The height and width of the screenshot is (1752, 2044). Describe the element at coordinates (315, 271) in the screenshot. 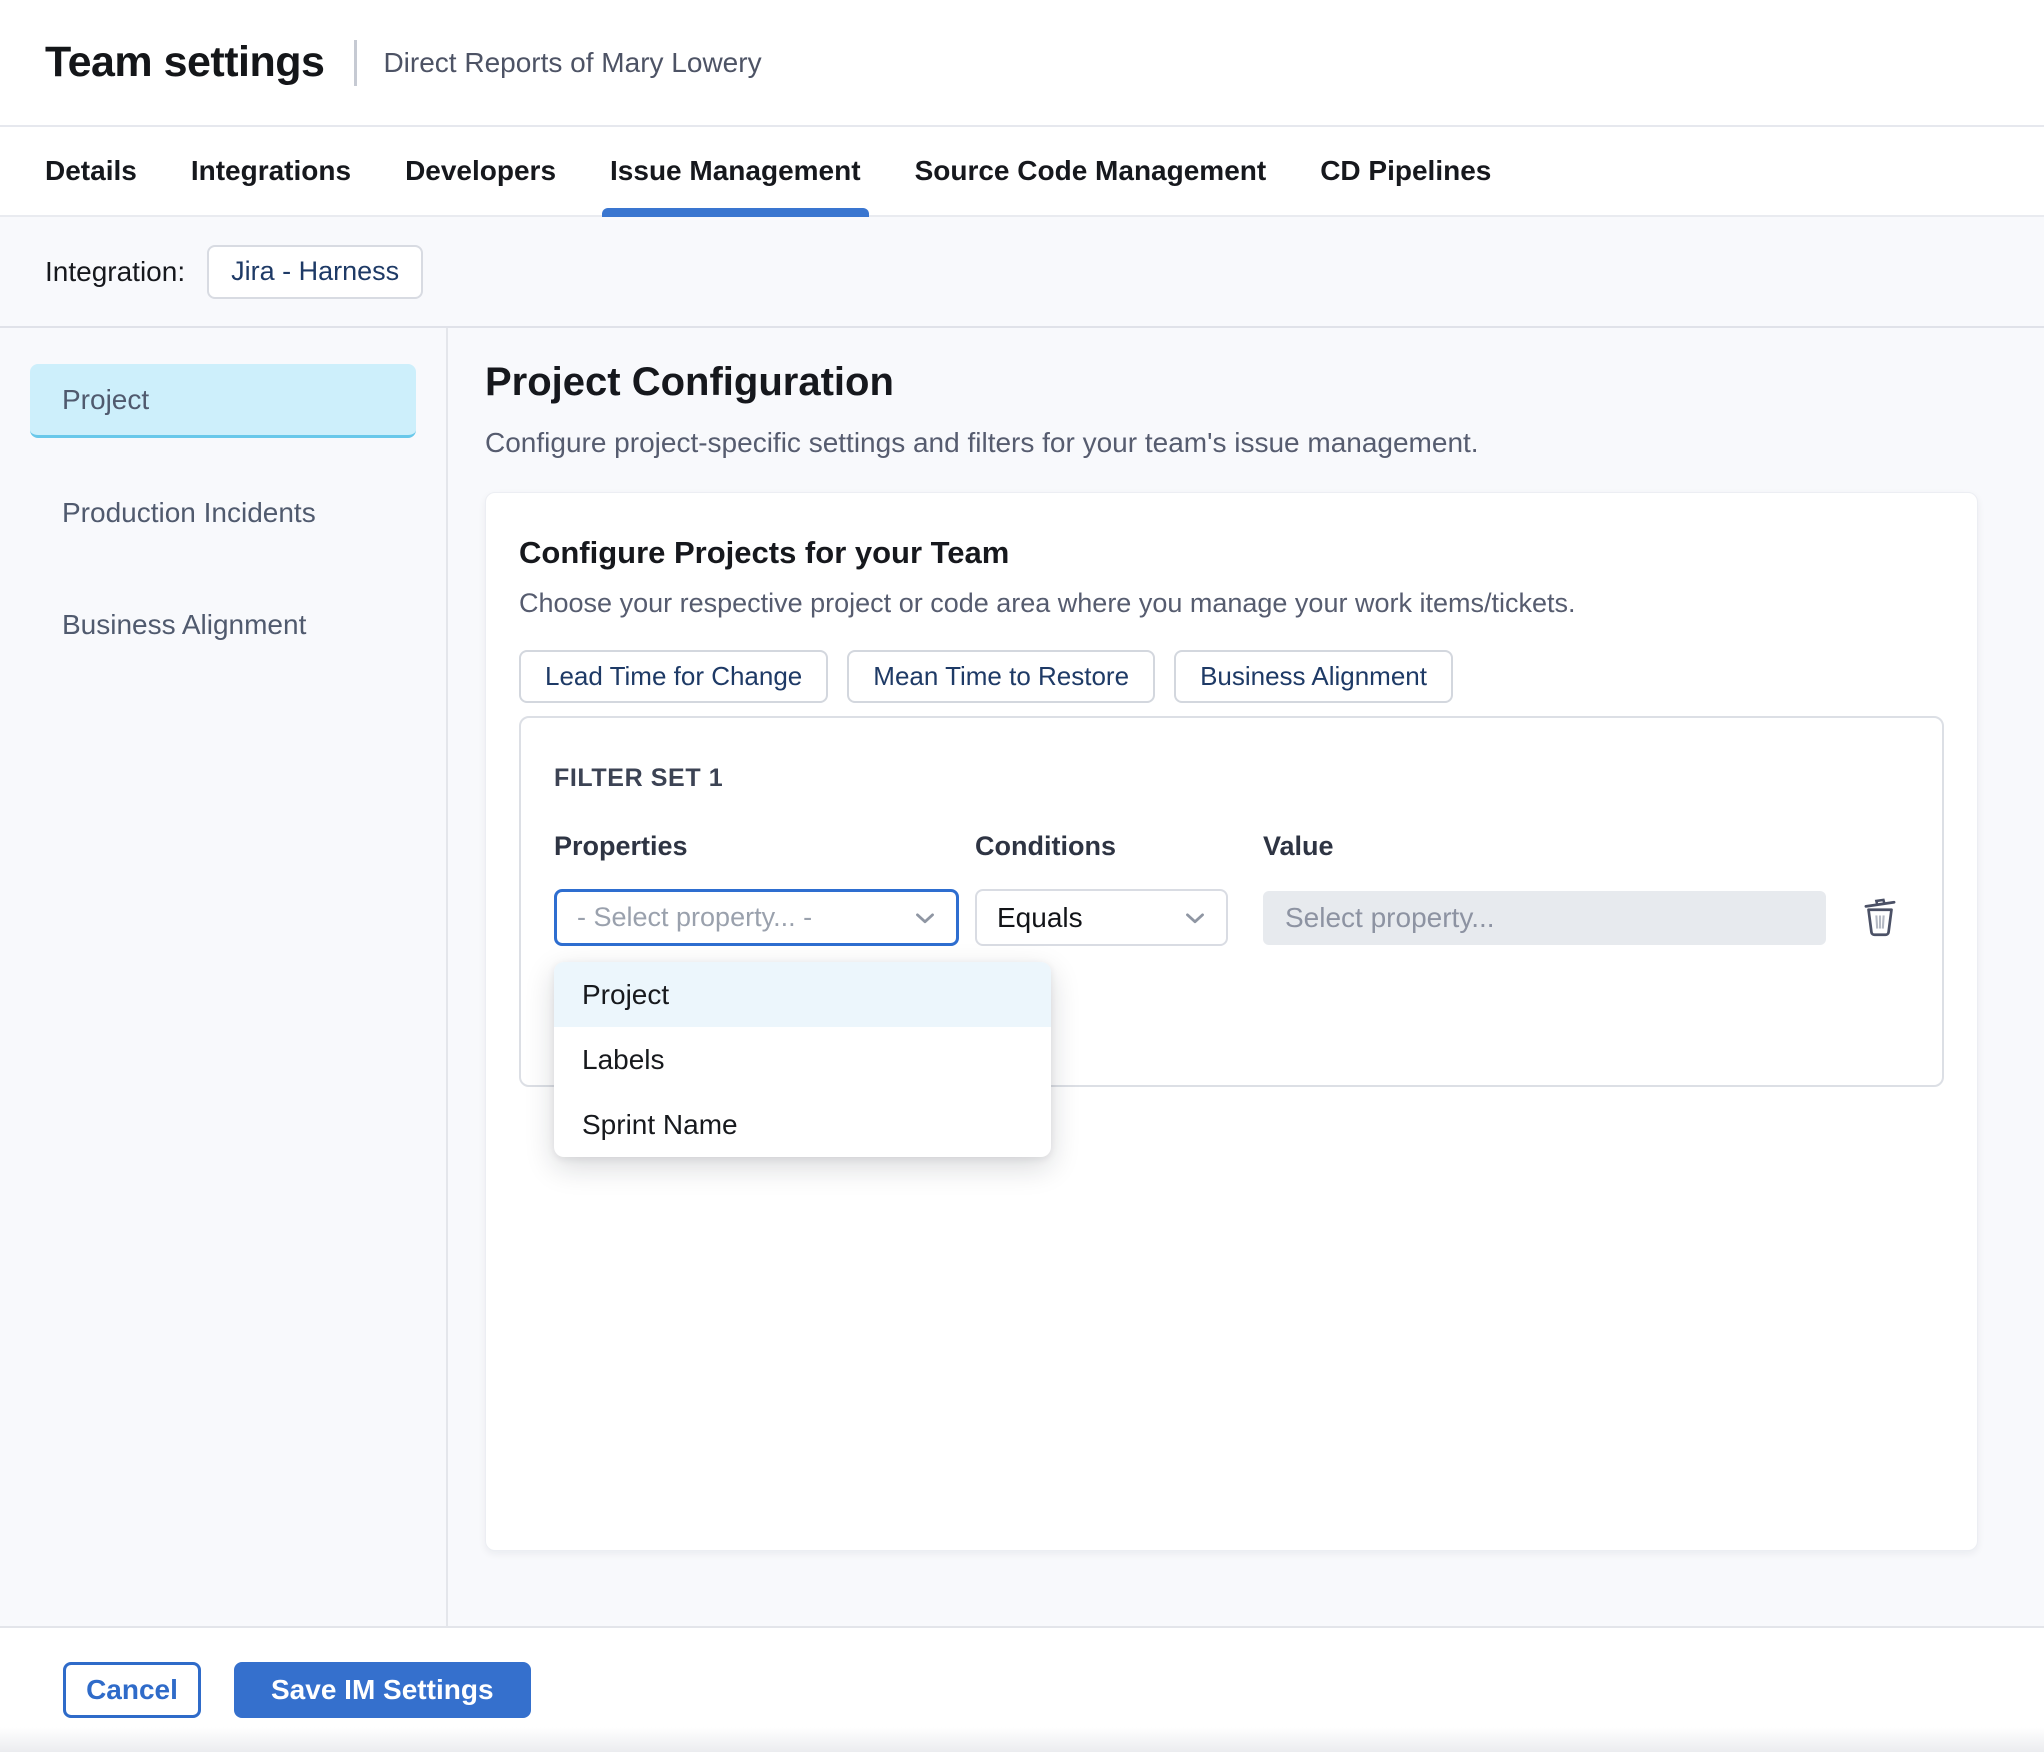

I see `integration-chip: Jira - Harness` at that location.